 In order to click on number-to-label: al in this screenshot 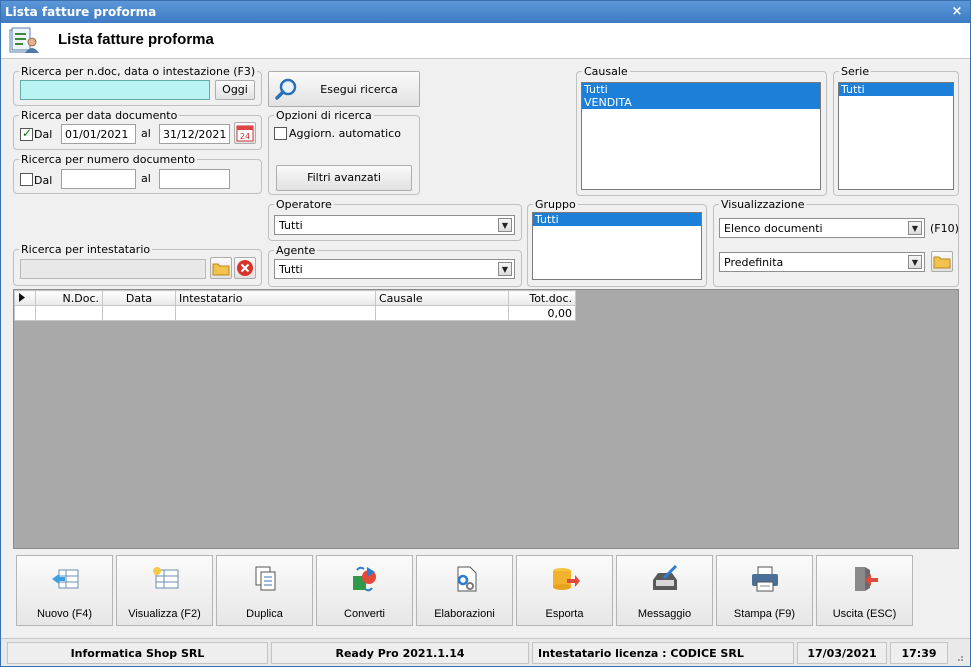, I will do `click(146, 178)`.